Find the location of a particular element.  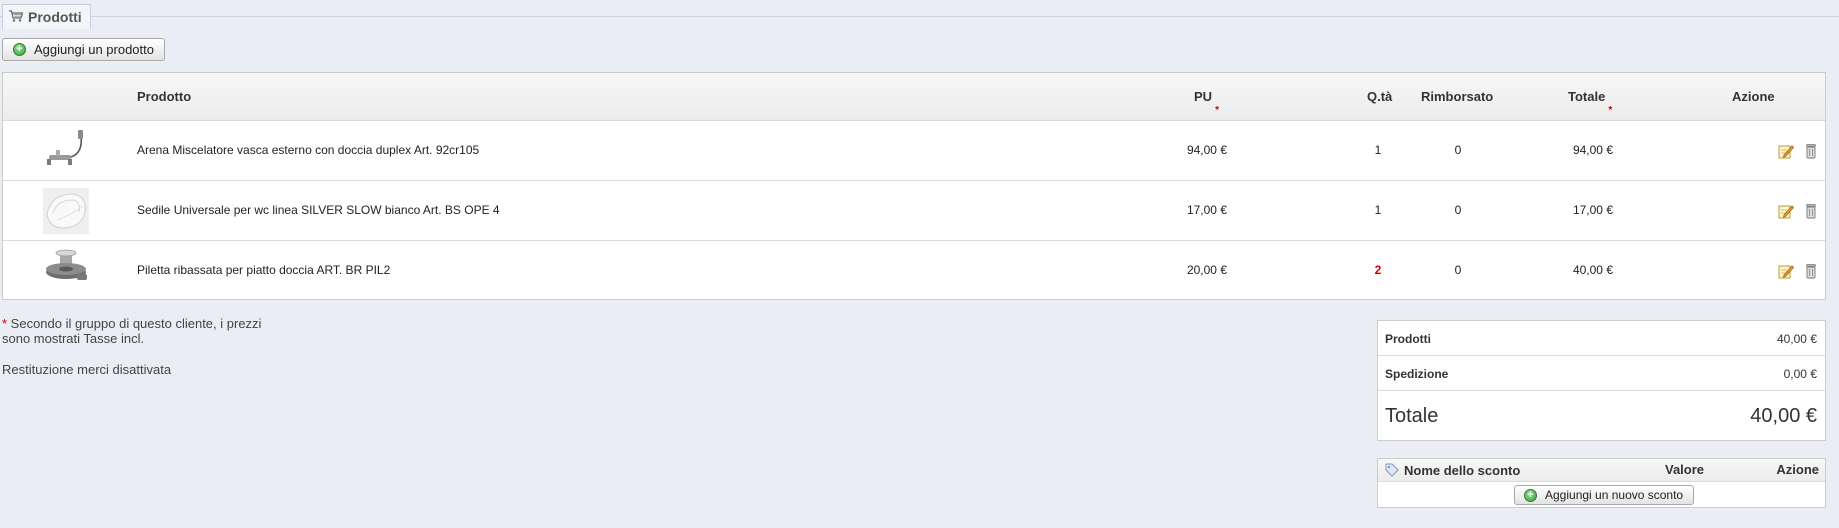

fieldset-border is located at coordinates (963, 16).